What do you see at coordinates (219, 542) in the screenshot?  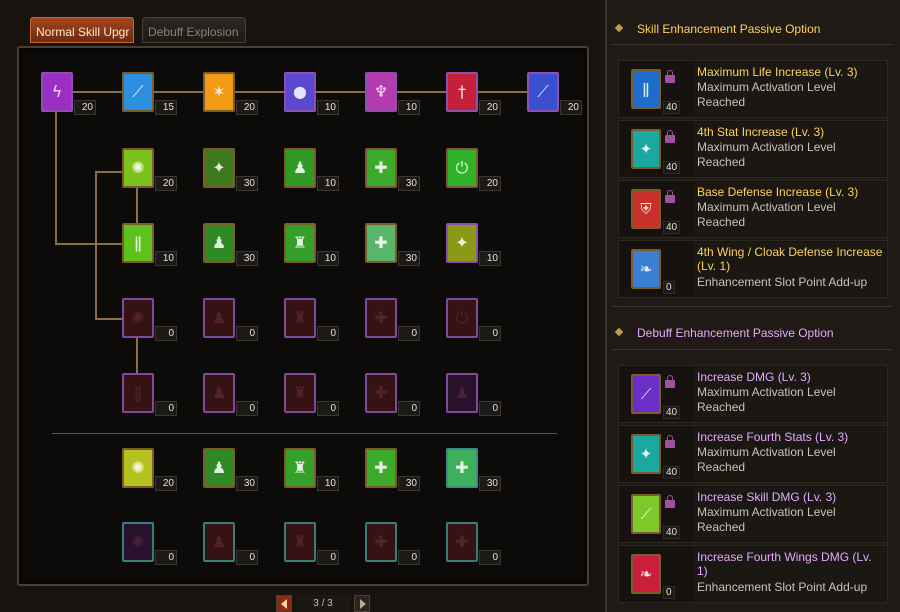 I see `skill-icon: ♟` at bounding box center [219, 542].